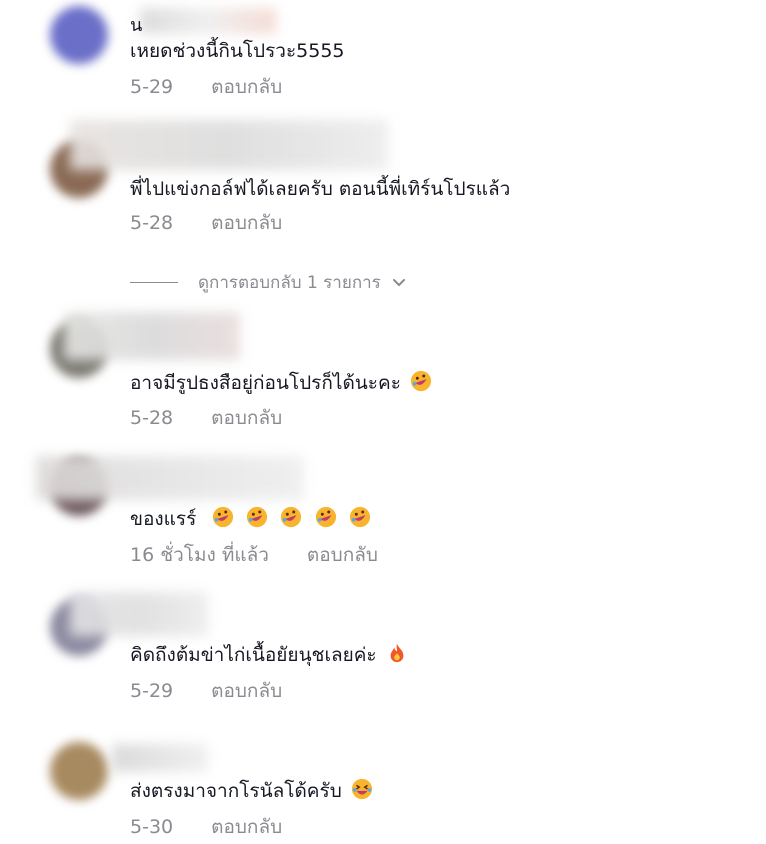 The width and height of the screenshot is (766, 844). Describe the element at coordinates (398, 282) in the screenshot. I see `chevron-down-icon` at that location.